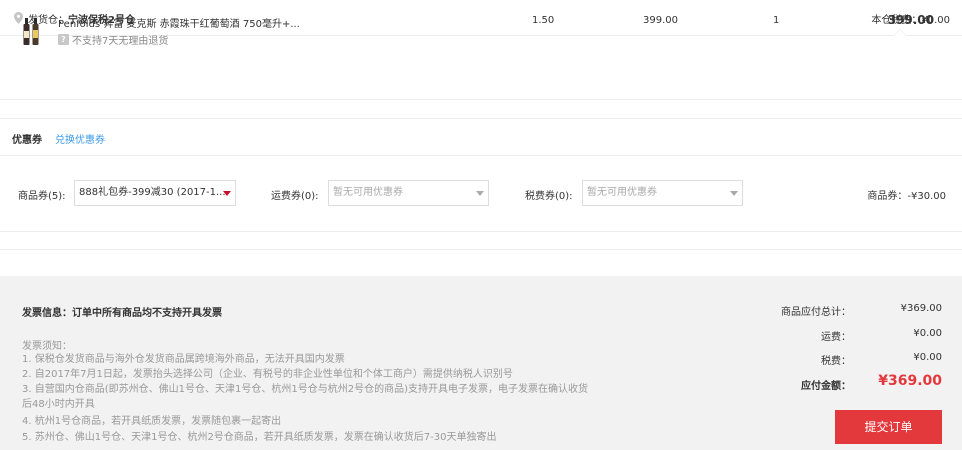 This screenshot has width=962, height=450. What do you see at coordinates (910, 20) in the screenshot?
I see `product-subtotal: 399.00` at bounding box center [910, 20].